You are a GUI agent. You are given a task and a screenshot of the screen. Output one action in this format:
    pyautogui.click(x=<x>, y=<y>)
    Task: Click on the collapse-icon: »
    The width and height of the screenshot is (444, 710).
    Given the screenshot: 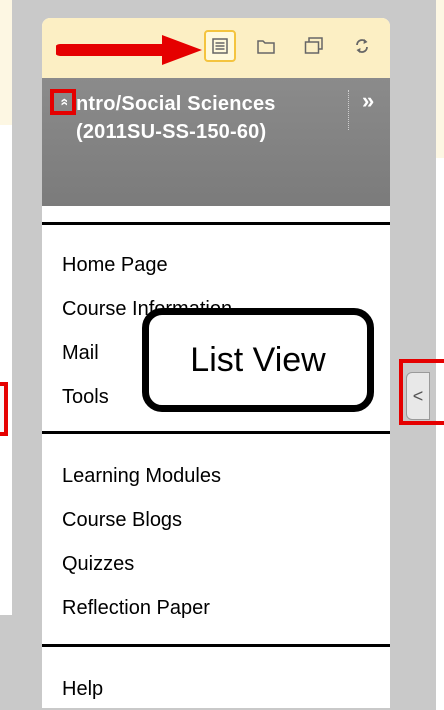 What is the action you would take?
    pyautogui.click(x=62, y=102)
    